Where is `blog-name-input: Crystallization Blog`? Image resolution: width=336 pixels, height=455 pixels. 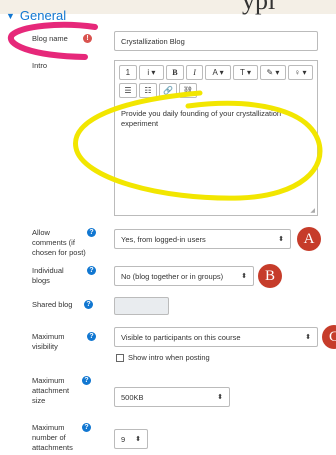 blog-name-input: Crystallization Blog is located at coordinates (216, 41).